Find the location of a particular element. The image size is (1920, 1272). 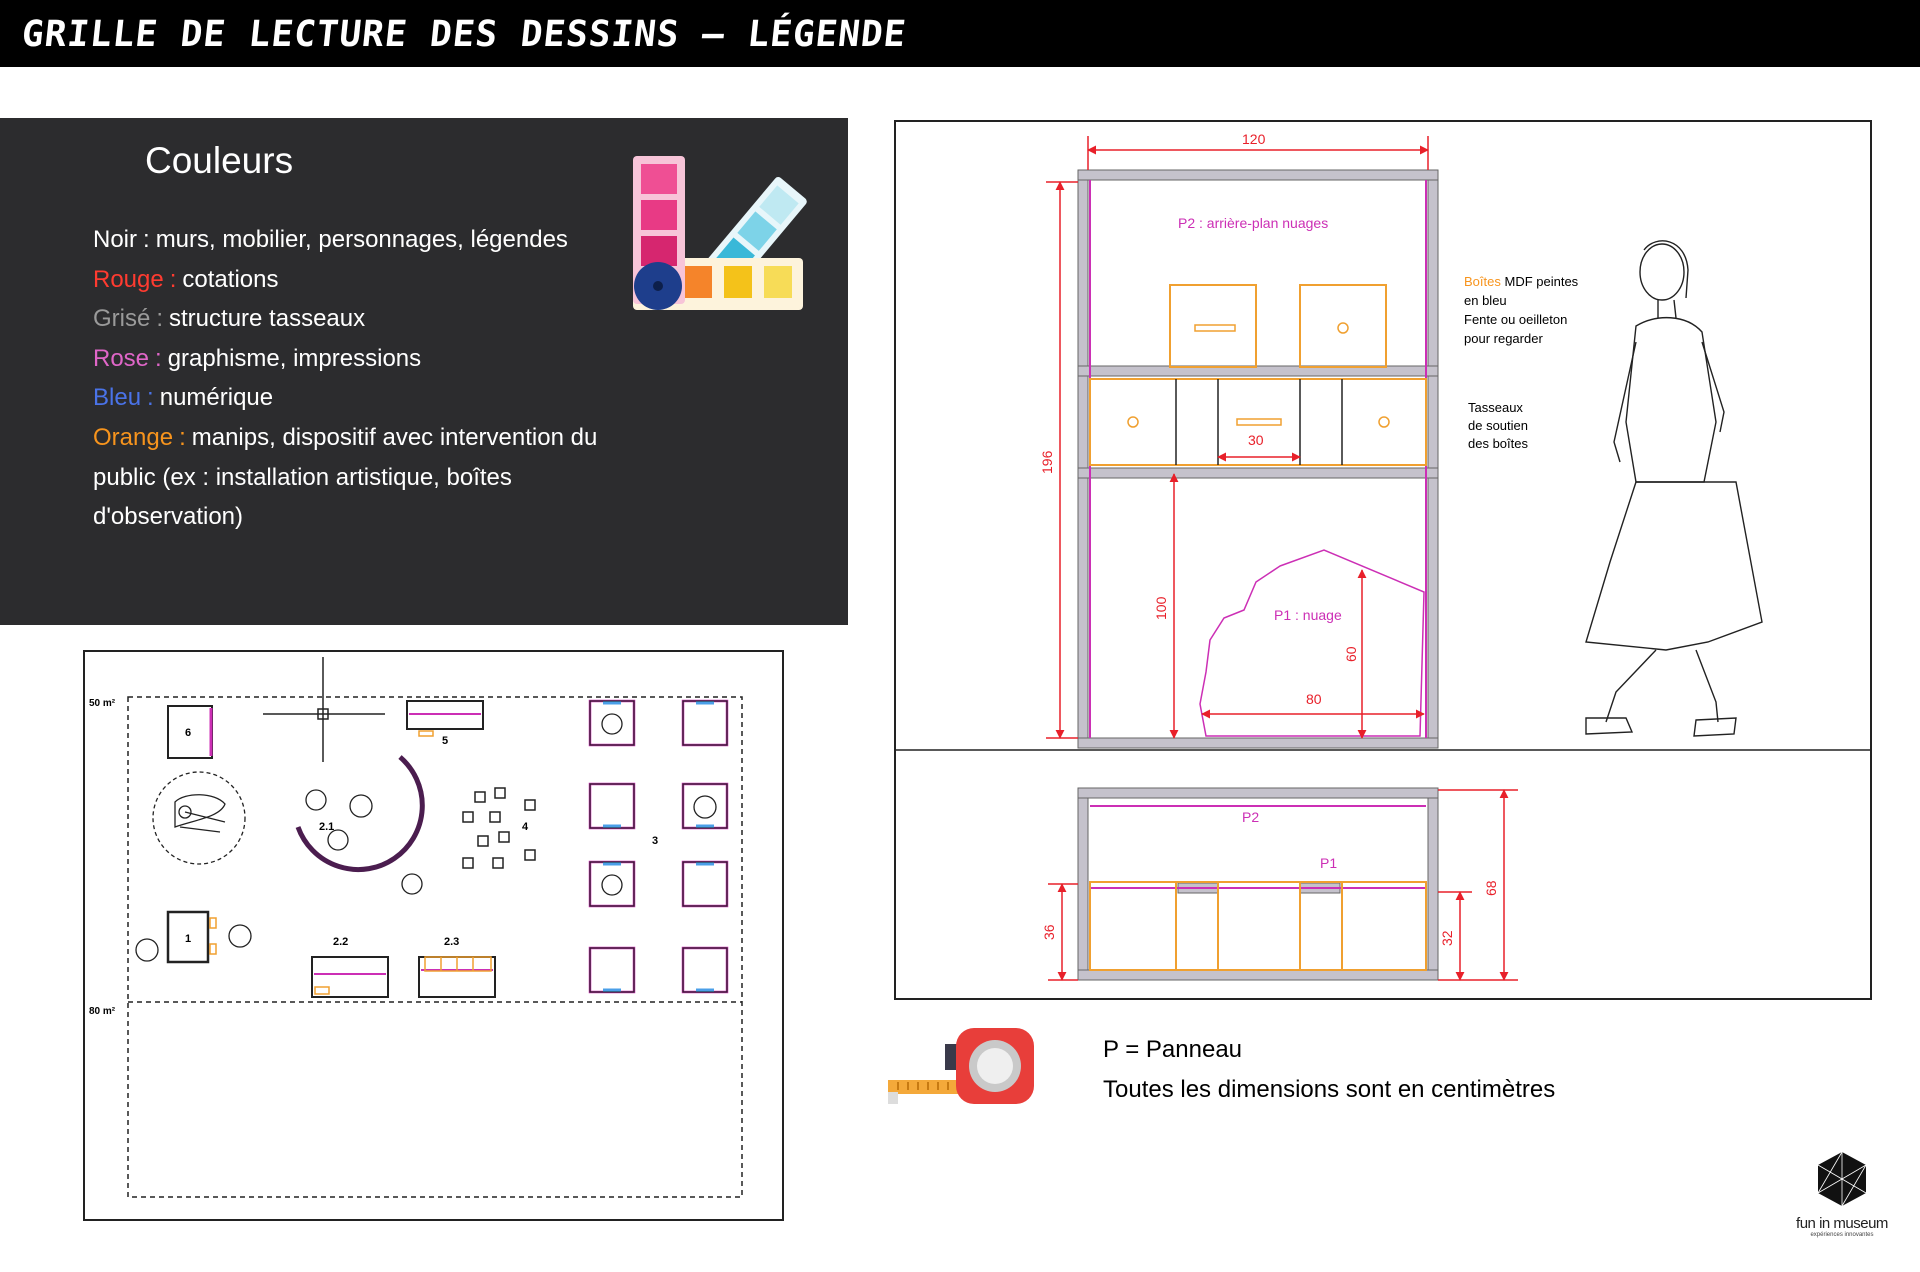

color-palette-icon is located at coordinates (720, 233).